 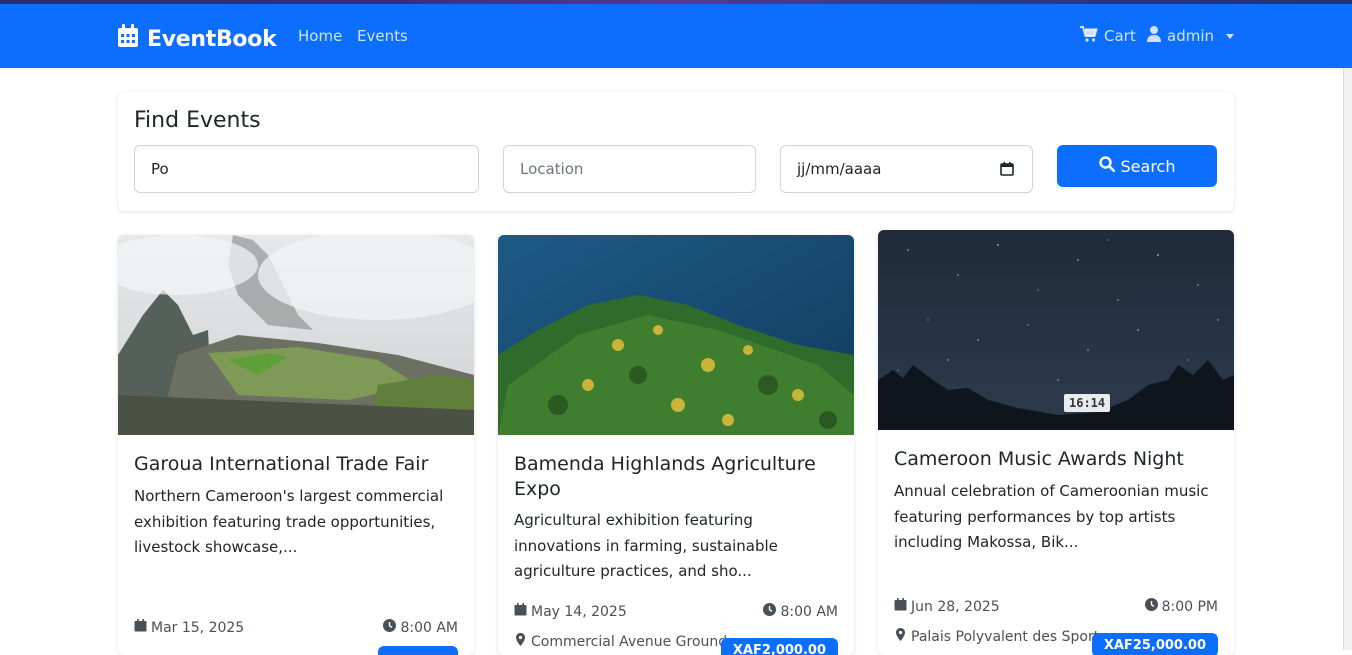 What do you see at coordinates (296, 335) in the screenshot?
I see `event-image-mountain-ruins` at bounding box center [296, 335].